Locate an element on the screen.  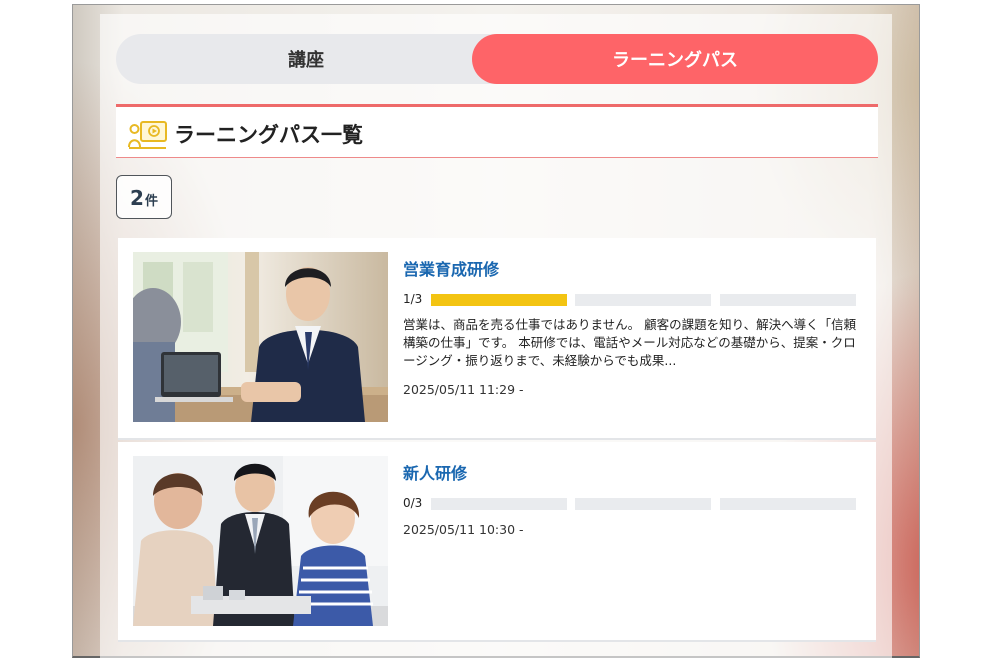
learning-path-date: 2025/05/11 11:29 - is located at coordinates (463, 389).